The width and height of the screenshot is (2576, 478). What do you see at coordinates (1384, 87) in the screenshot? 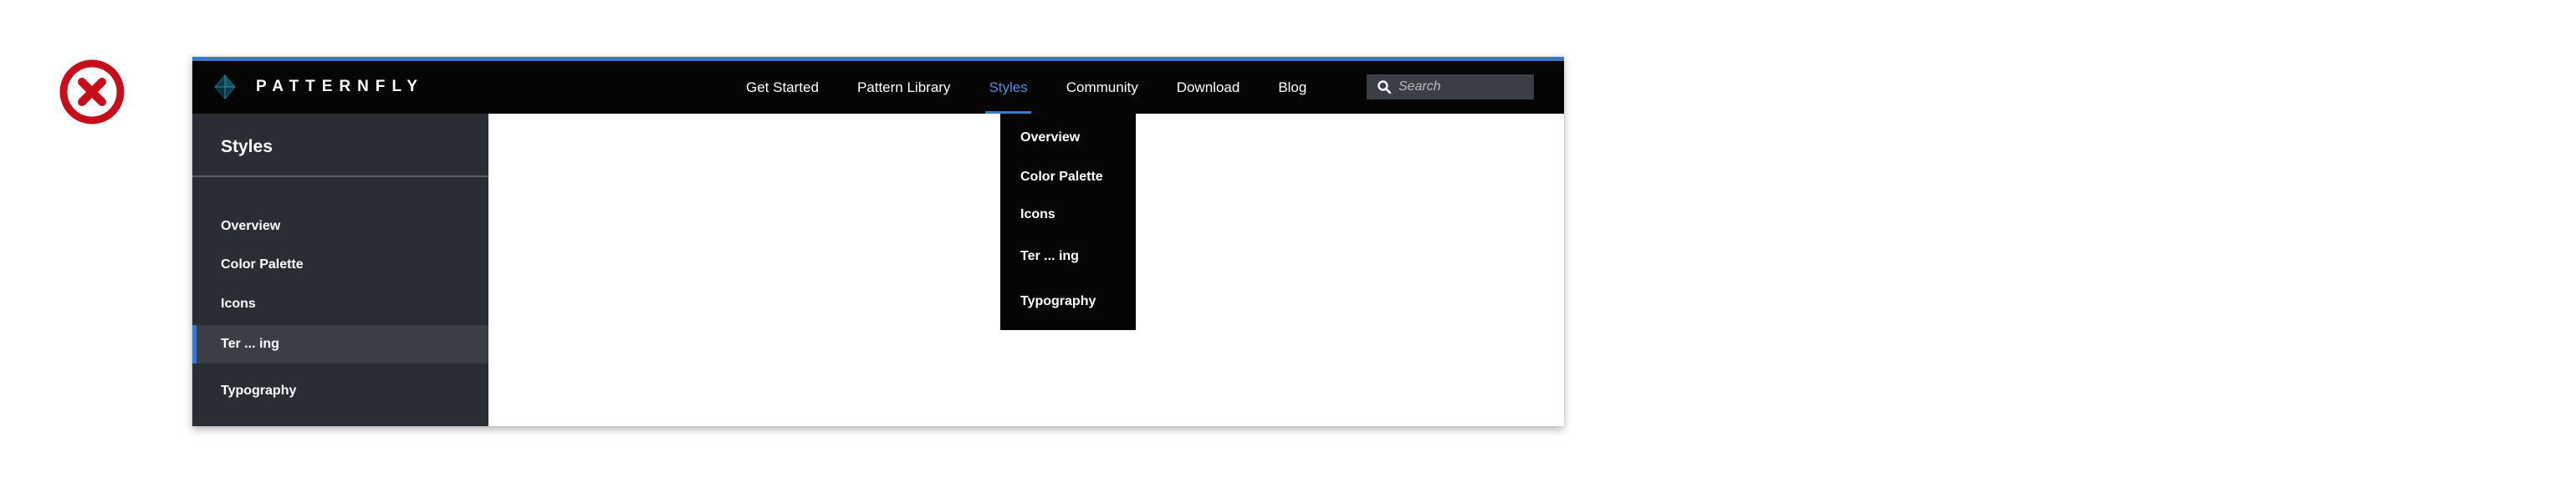
I see `search-icon` at bounding box center [1384, 87].